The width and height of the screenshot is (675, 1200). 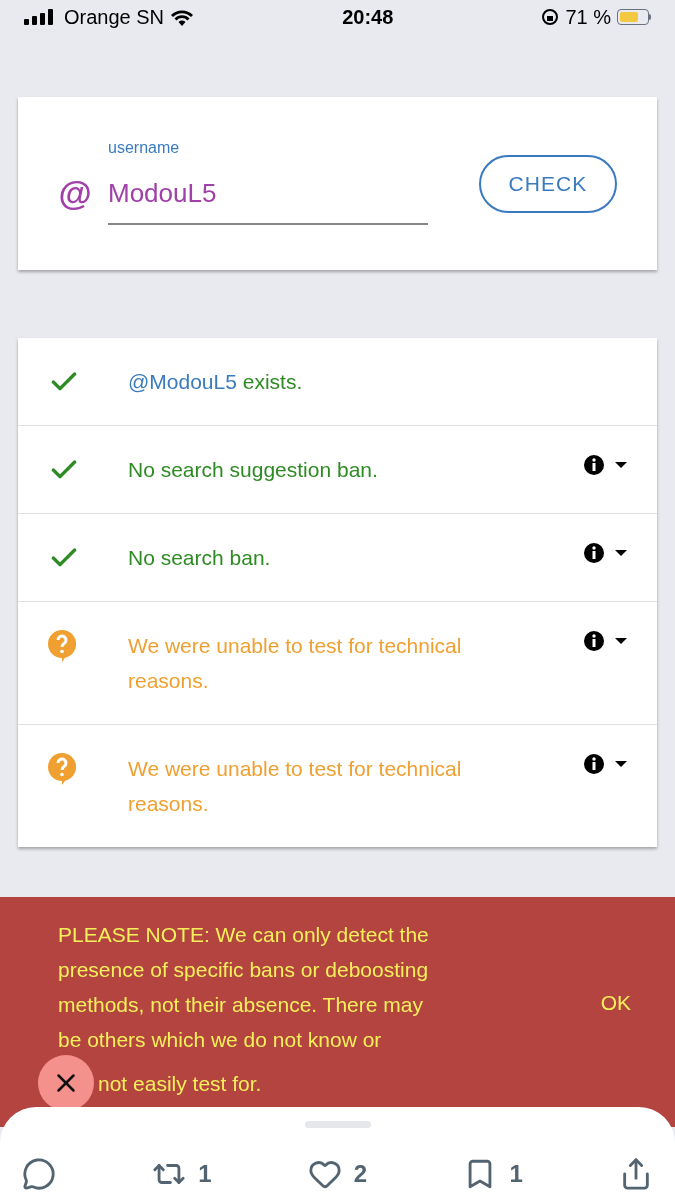 What do you see at coordinates (493, 1173) in the screenshot?
I see `bookmark-button: 1` at bounding box center [493, 1173].